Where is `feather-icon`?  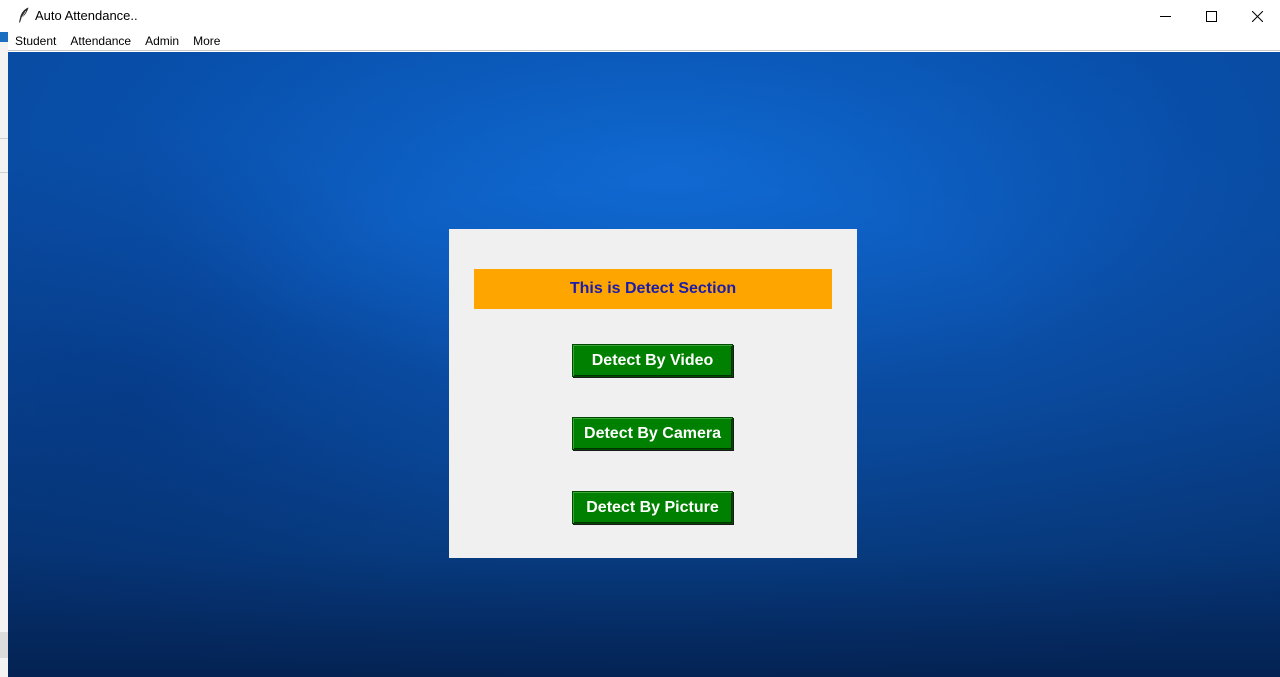 feather-icon is located at coordinates (24, 15).